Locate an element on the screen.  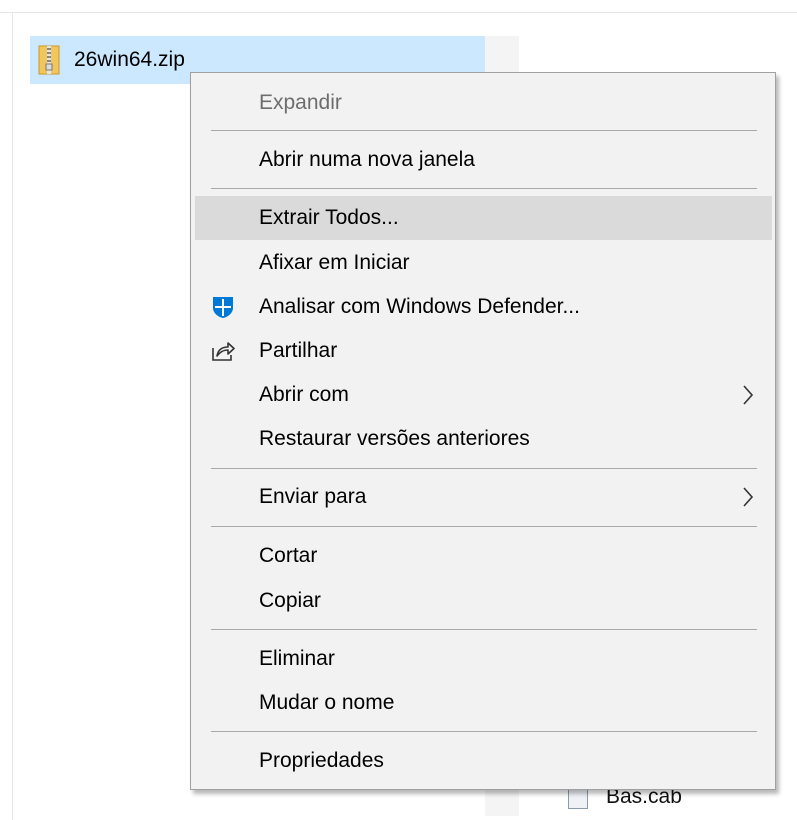
menu-item-pin-to-start: Afixar em Iniciar is located at coordinates (483, 263).